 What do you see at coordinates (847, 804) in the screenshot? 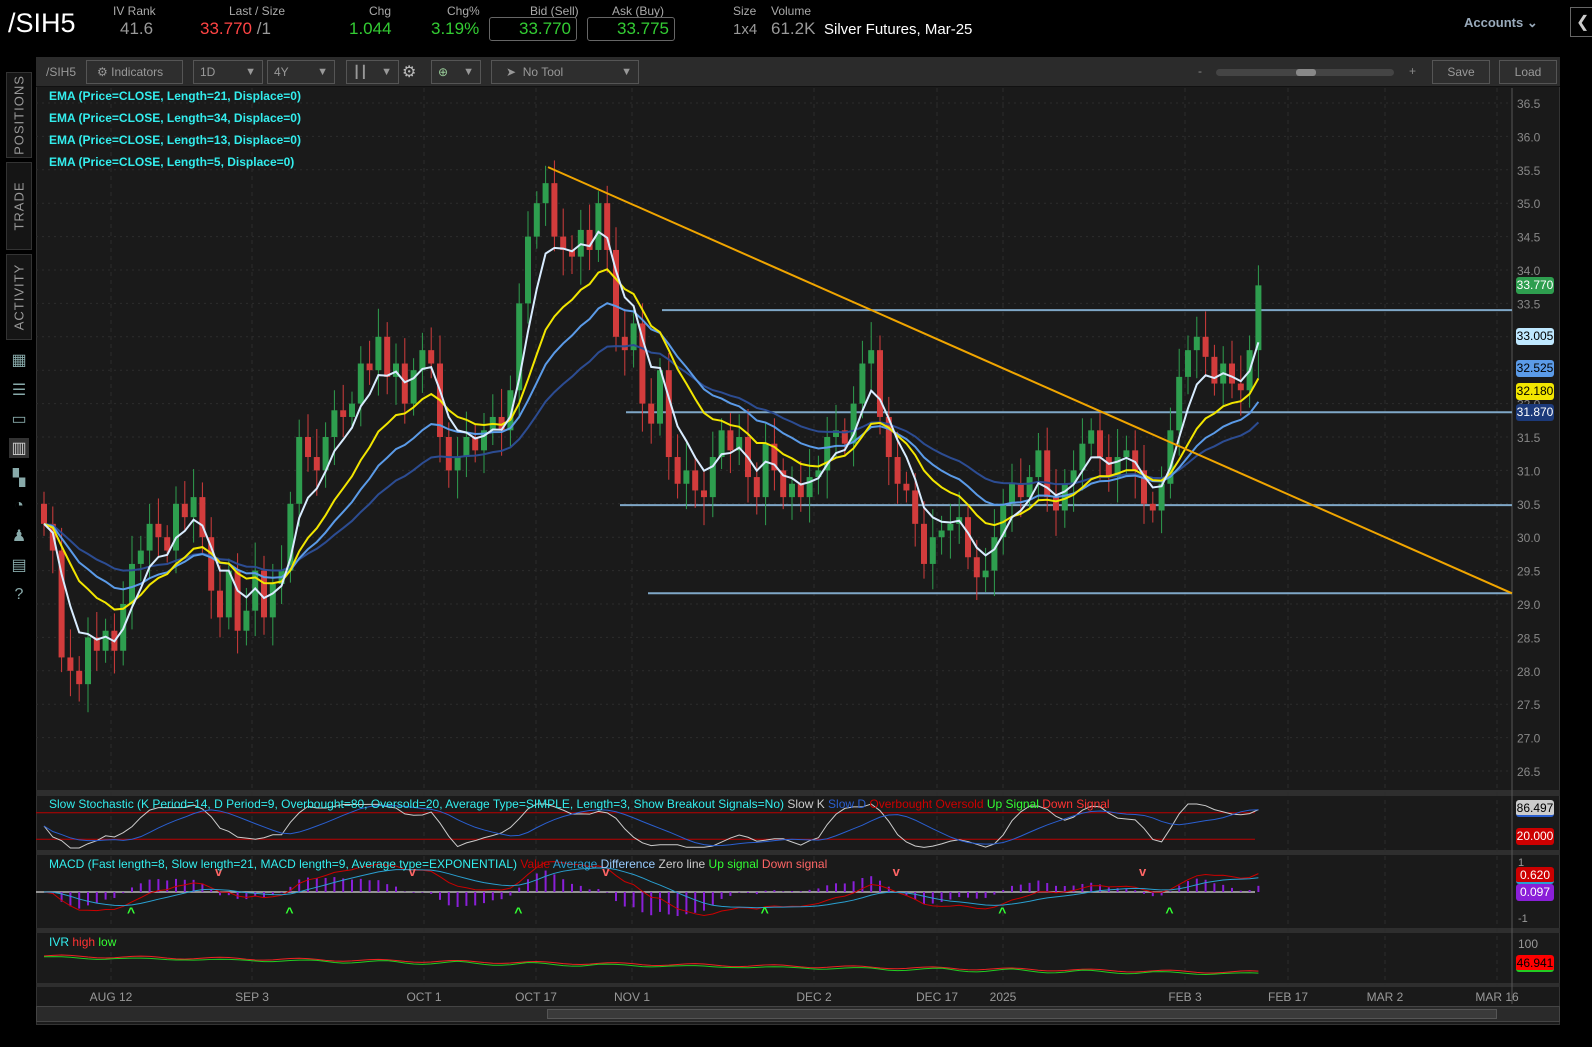
I see `legend-slow-d: Slow D` at bounding box center [847, 804].